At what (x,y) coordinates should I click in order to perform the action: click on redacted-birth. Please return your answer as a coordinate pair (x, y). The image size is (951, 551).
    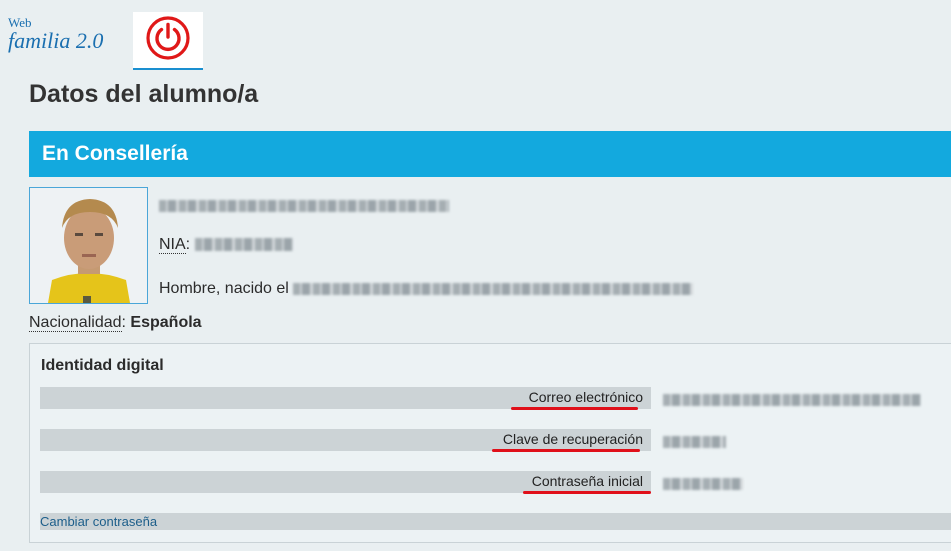
    Looking at the image, I should click on (493, 288).